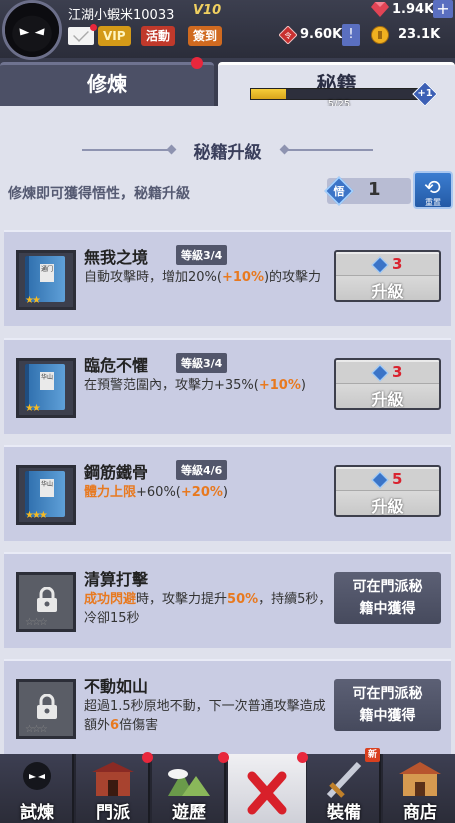  What do you see at coordinates (380, 9) in the screenshot?
I see `gem-icon` at bounding box center [380, 9].